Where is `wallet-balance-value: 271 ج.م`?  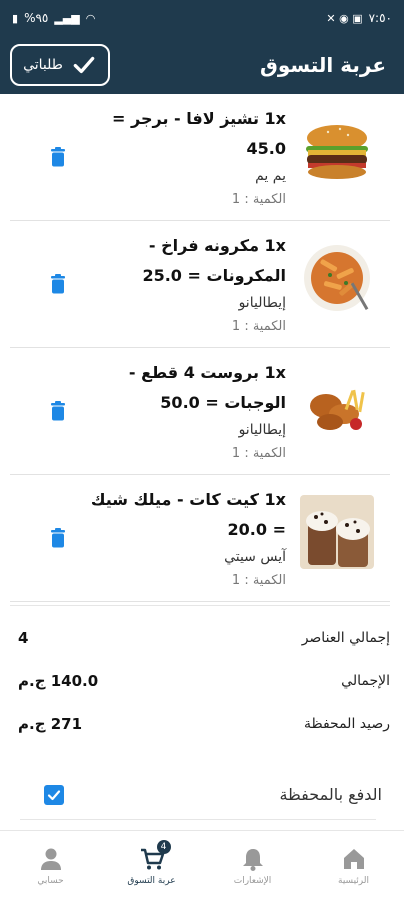 wallet-balance-value: 271 ج.م is located at coordinates (50, 723).